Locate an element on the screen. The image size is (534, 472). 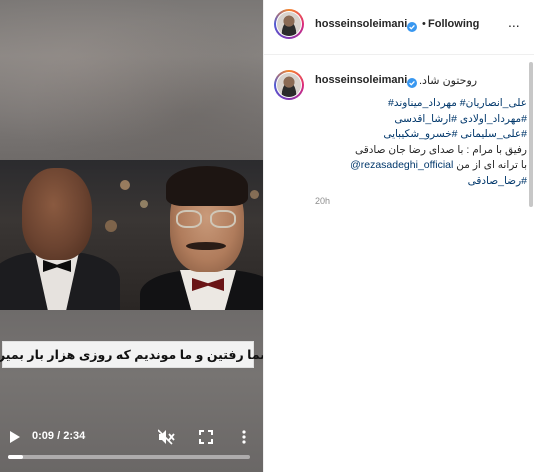
video-progress-fill is located at coordinates (15, 457).